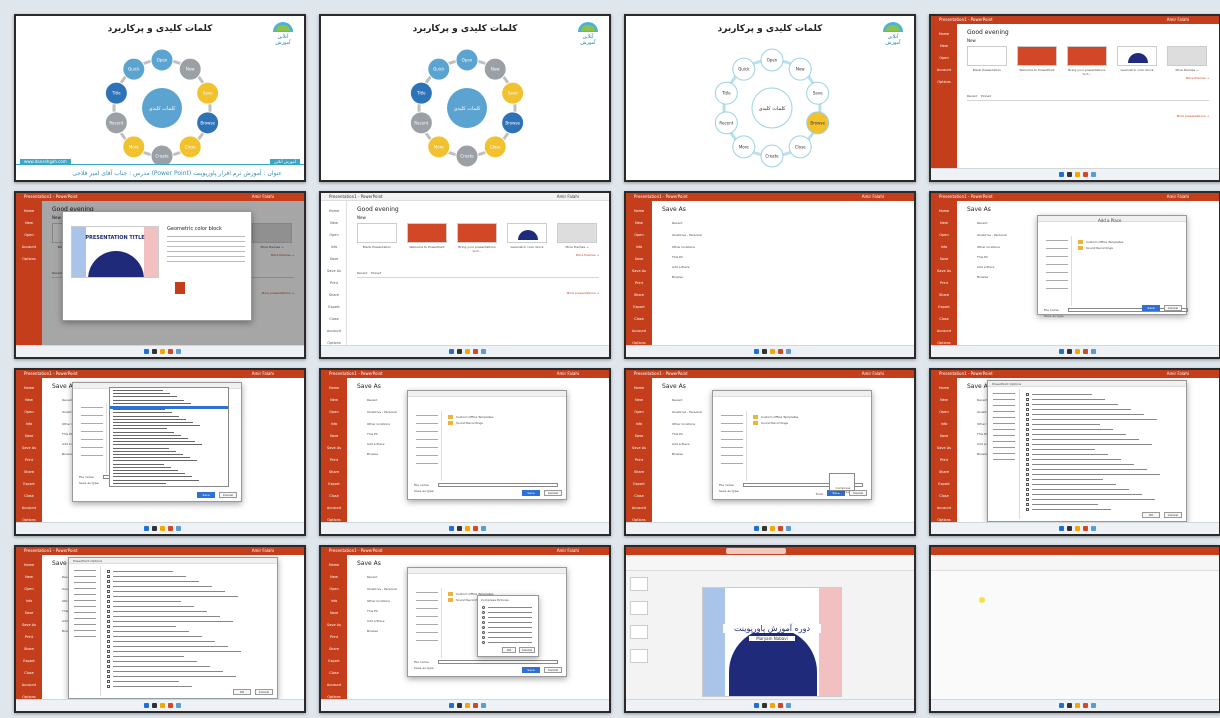  Describe the element at coordinates (1137, 56) in the screenshot. I see `template-geometric` at that location.